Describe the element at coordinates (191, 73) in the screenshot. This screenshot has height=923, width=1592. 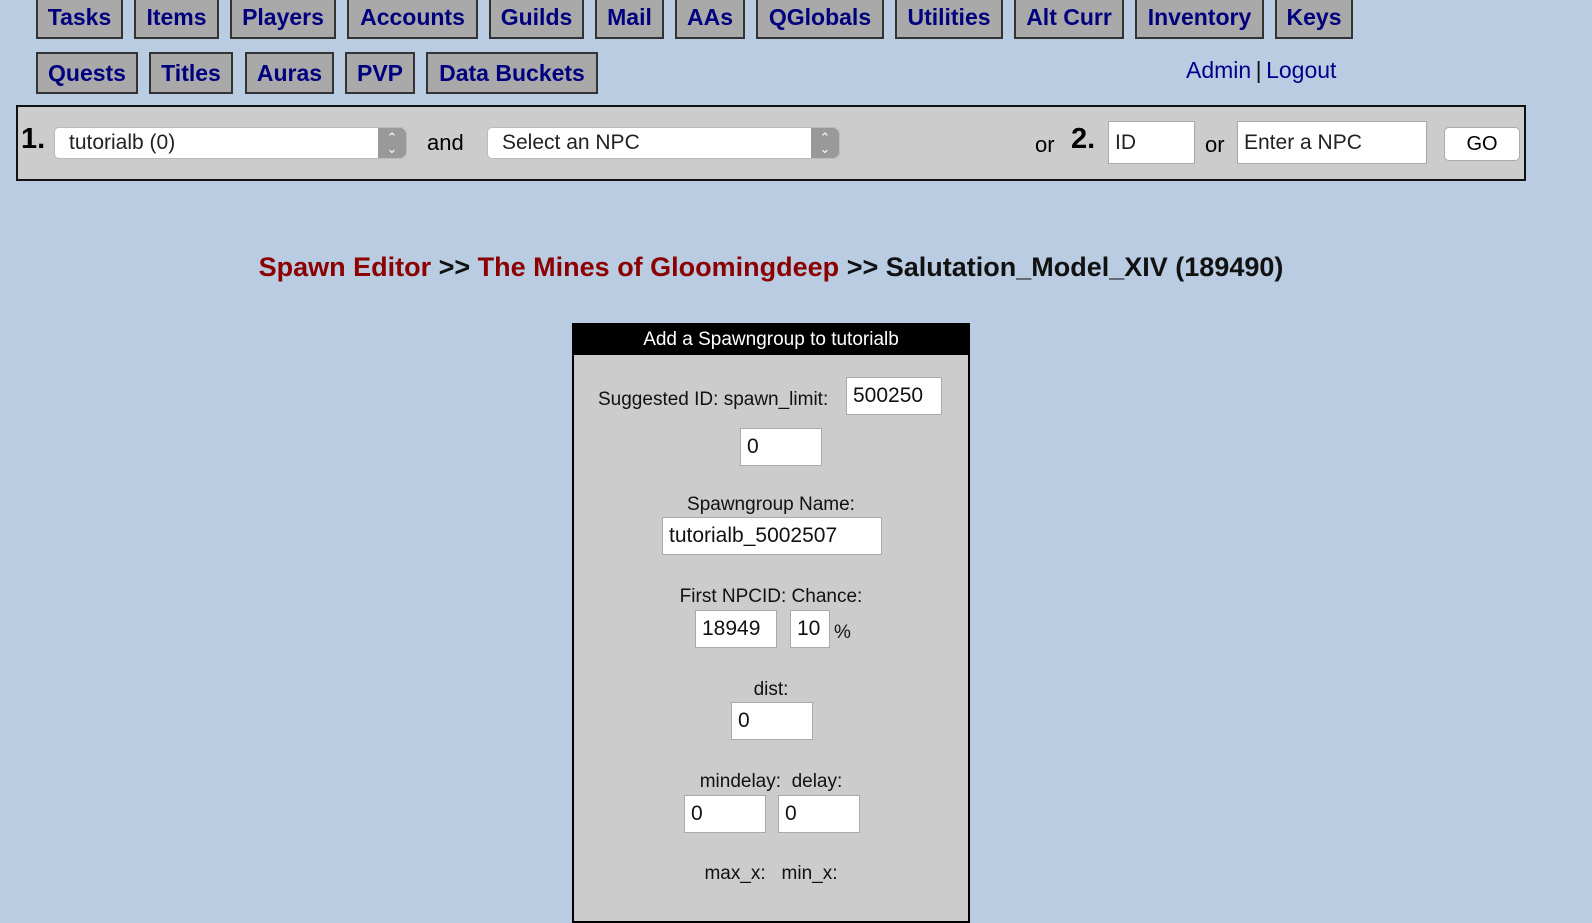
I see `nav-titles: Titles` at that location.